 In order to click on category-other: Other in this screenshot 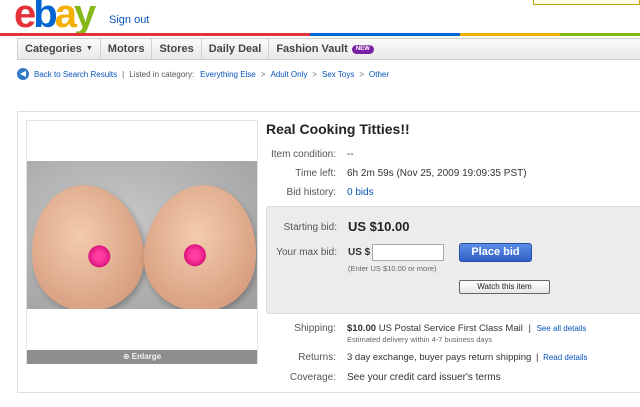, I will do `click(379, 74)`.